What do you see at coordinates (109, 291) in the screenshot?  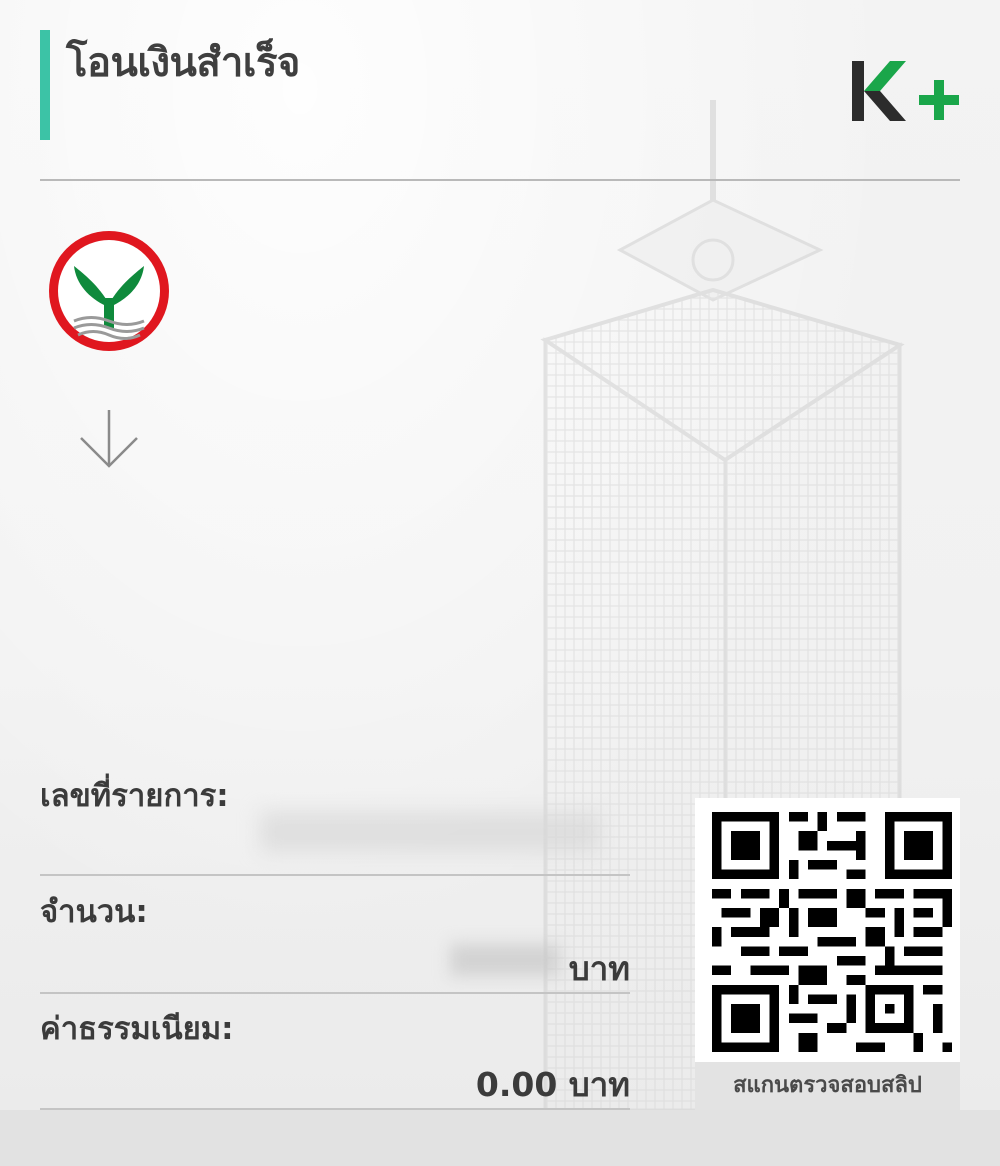 I see `kasikorn-bank-logo` at bounding box center [109, 291].